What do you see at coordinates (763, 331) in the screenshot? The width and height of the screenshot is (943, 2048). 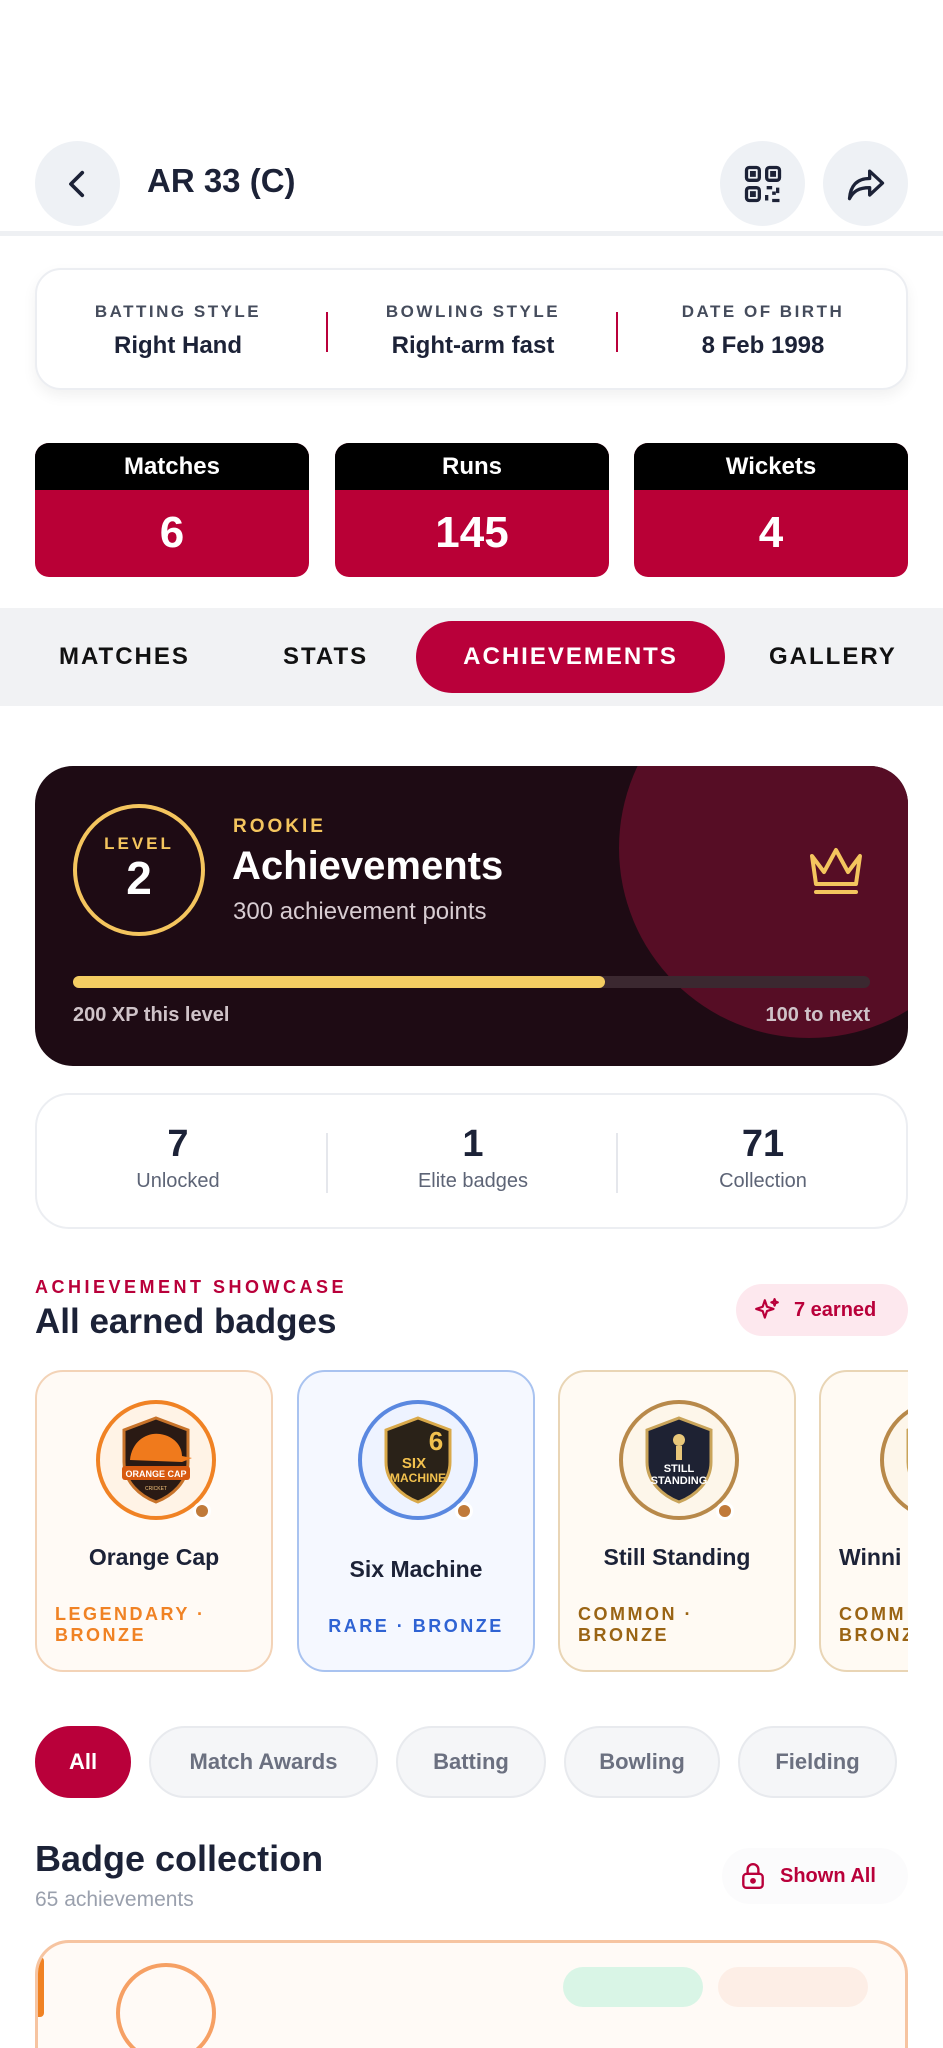 I see `date-of-birth: DATE OF BIRTH 8 Feb 1998` at bounding box center [763, 331].